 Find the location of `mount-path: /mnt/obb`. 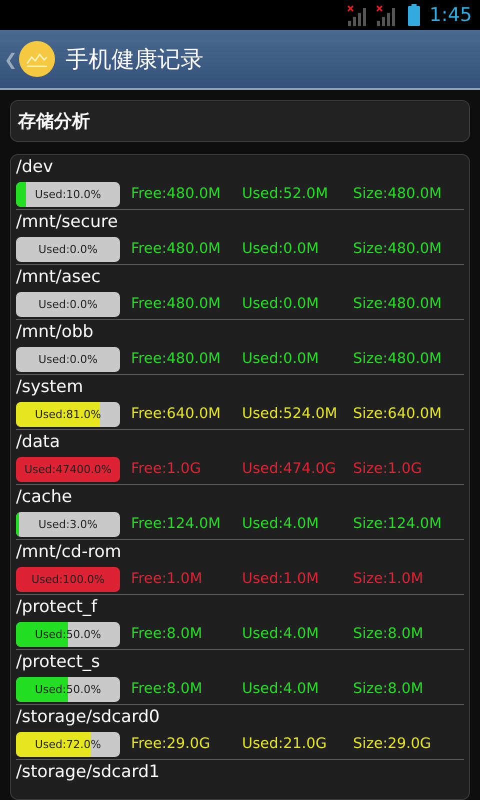

mount-path: /mnt/obb is located at coordinates (55, 332).